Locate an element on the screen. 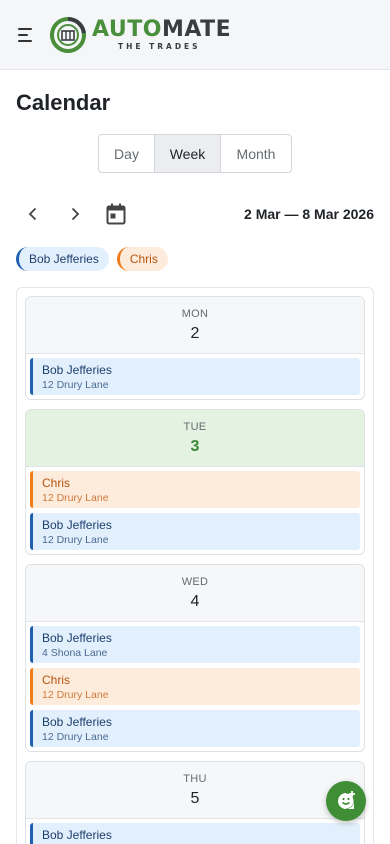 The image size is (390, 844). day-name: MON is located at coordinates (195, 313).